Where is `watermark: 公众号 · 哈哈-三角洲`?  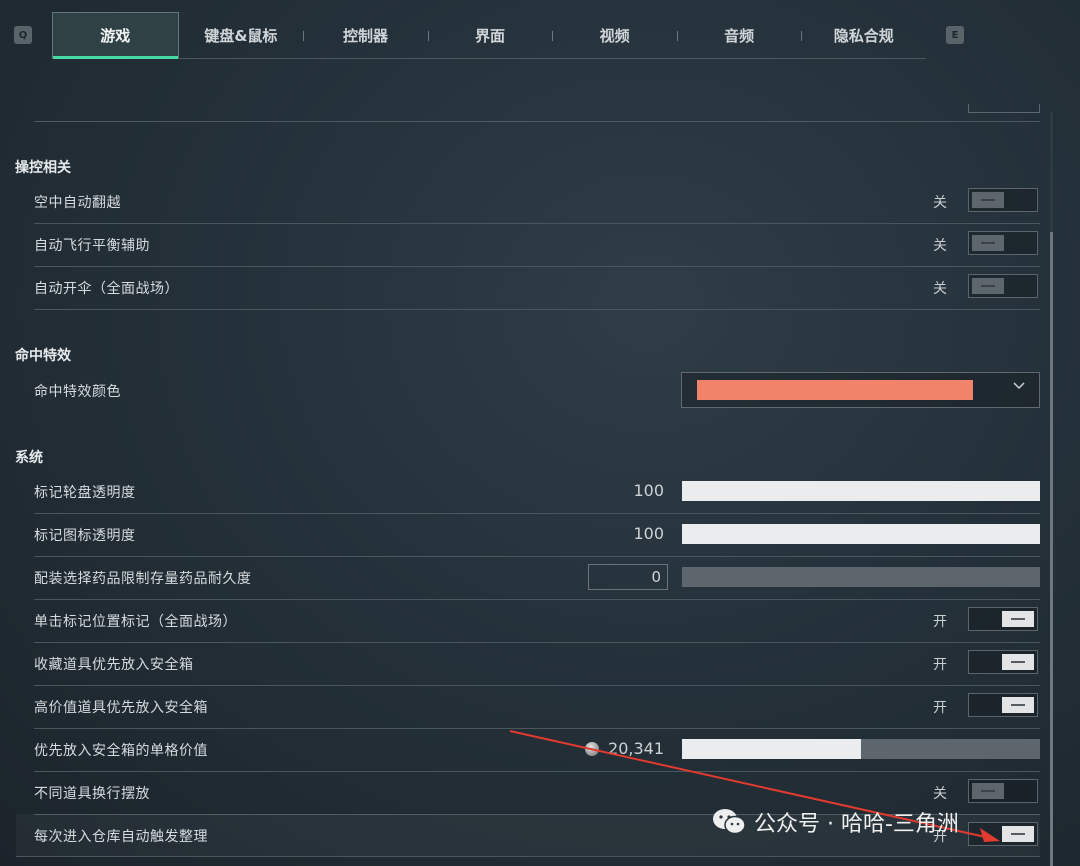
watermark: 公众号 · 哈哈-三角洲 is located at coordinates (835, 822).